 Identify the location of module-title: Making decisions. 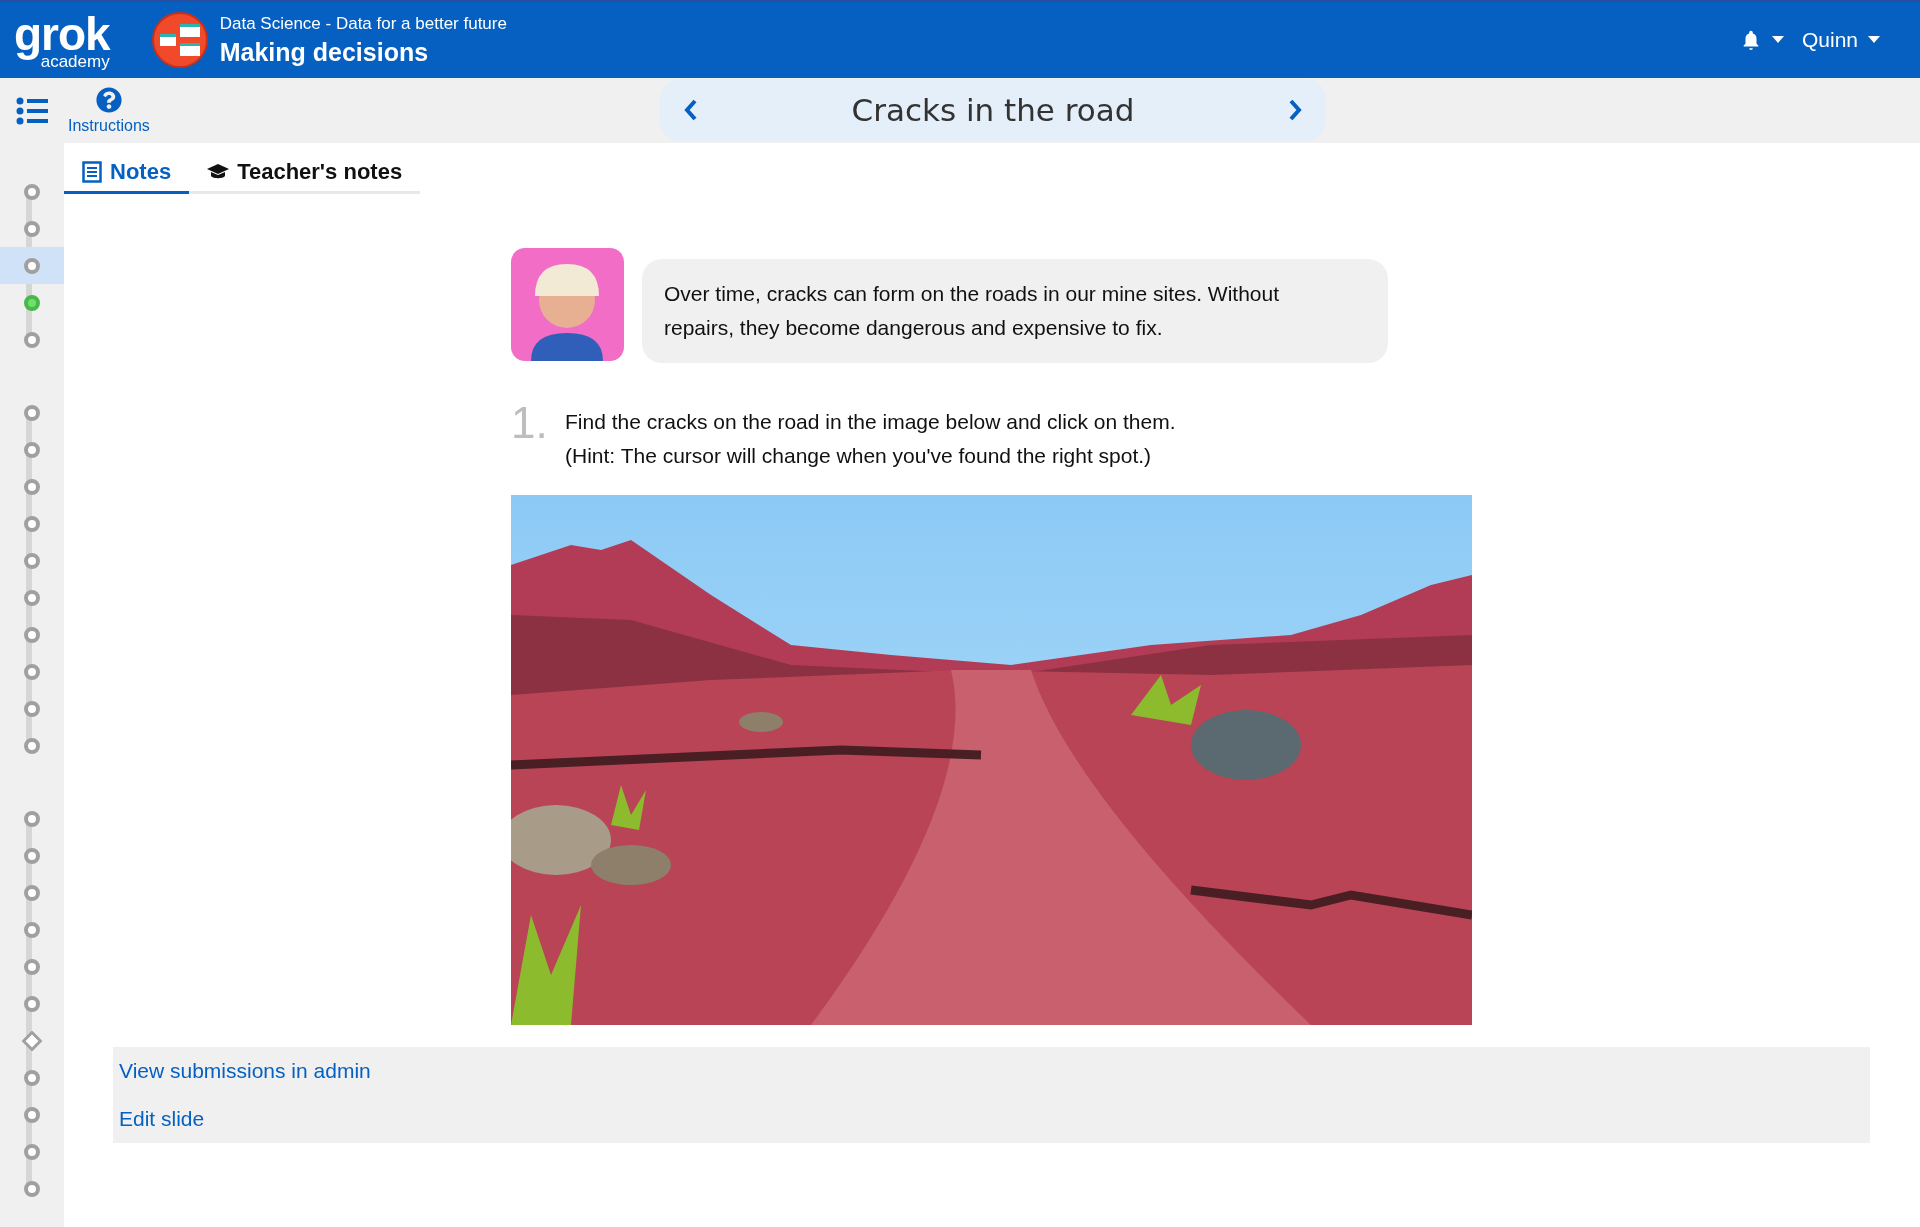
(324, 52).